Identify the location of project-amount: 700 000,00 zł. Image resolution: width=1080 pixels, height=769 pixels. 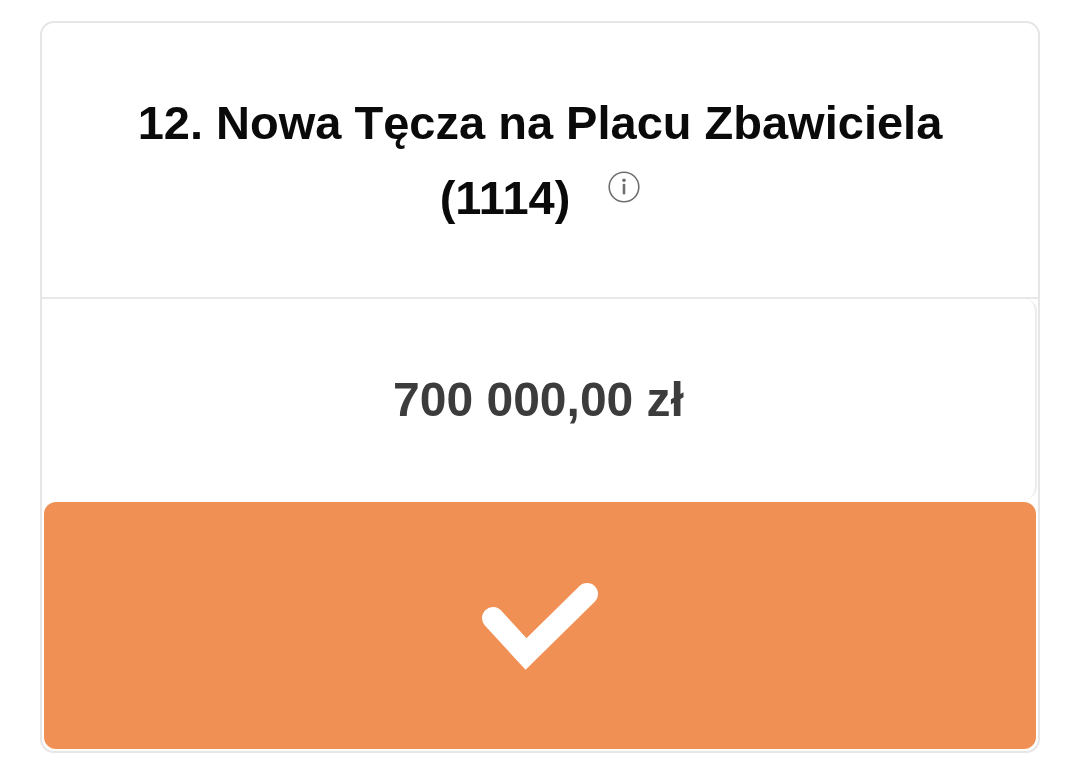
(538, 399).